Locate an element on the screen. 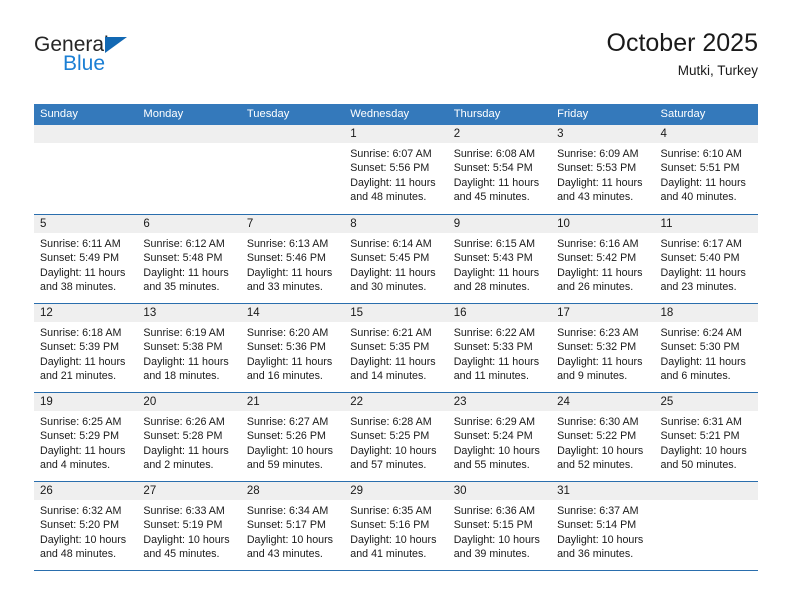 The image size is (792, 612). day-detail-line: Sunrise: 6:17 AM is located at coordinates (701, 244).